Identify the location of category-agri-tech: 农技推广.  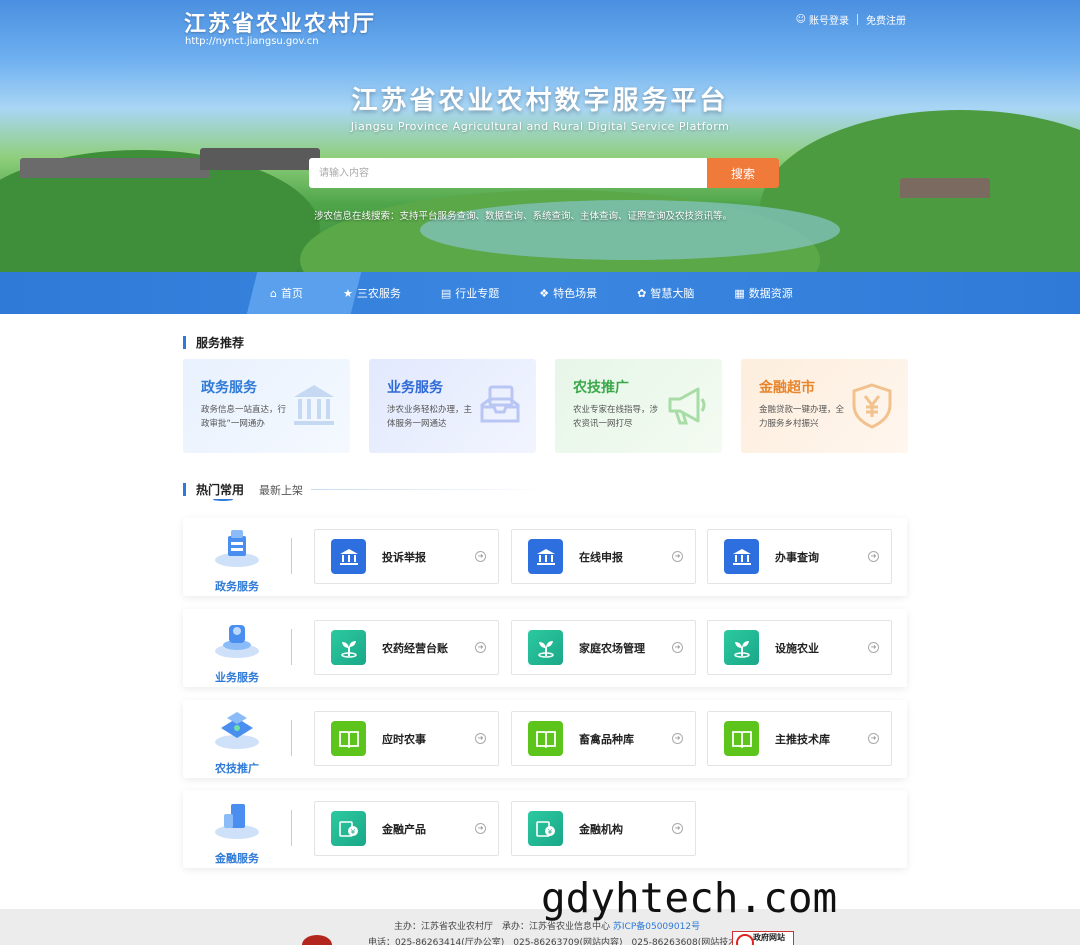
(237, 742).